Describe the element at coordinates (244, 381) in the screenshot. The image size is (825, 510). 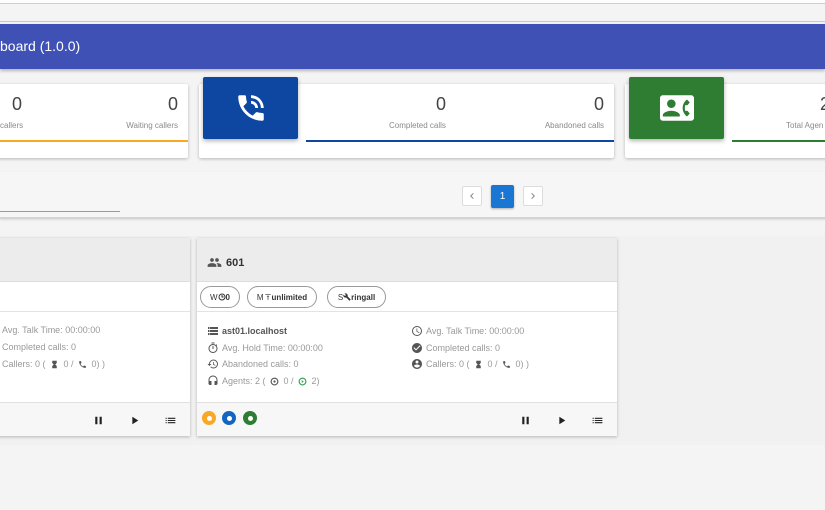
I see `agents-prefix: Agents: 2 (` at that location.